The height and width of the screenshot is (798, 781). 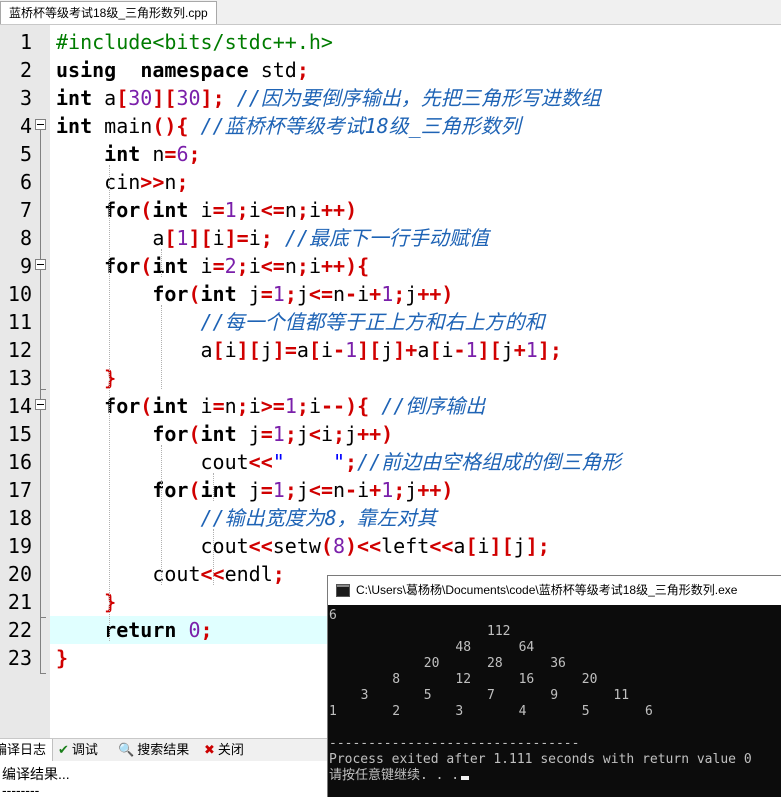 What do you see at coordinates (288, 126) in the screenshot?
I see `code-text: int main(){ //蓝桥杯等级考试18级_三角形数列` at bounding box center [288, 126].